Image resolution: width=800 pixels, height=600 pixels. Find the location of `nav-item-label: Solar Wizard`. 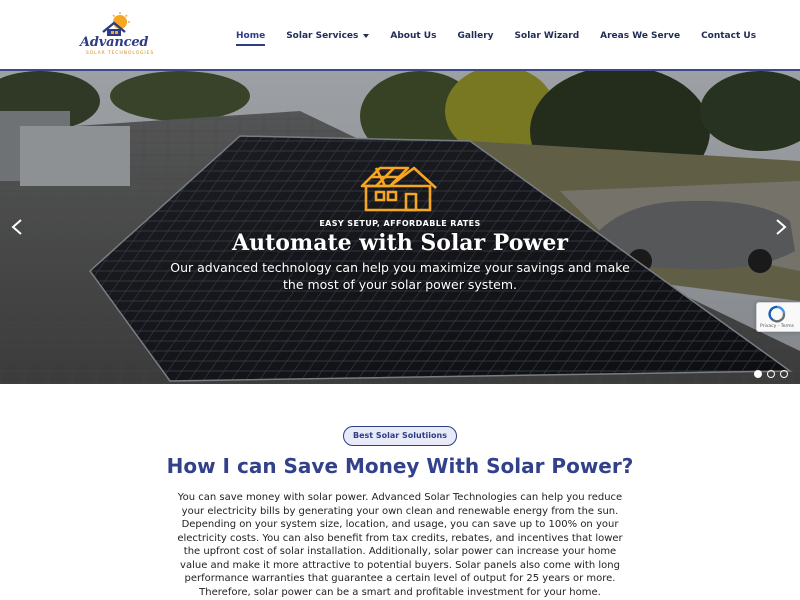

nav-item-label: Solar Wizard is located at coordinates (547, 36).